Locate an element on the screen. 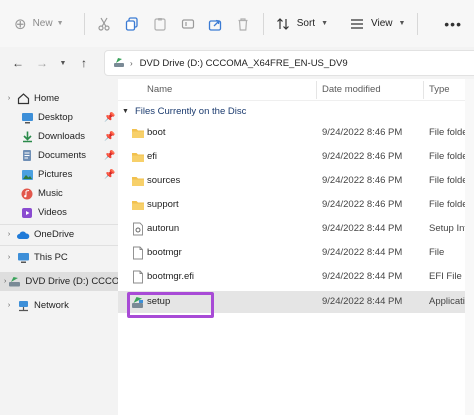  nav-item-desktop: Desktop 📌 is located at coordinates (59, 117).